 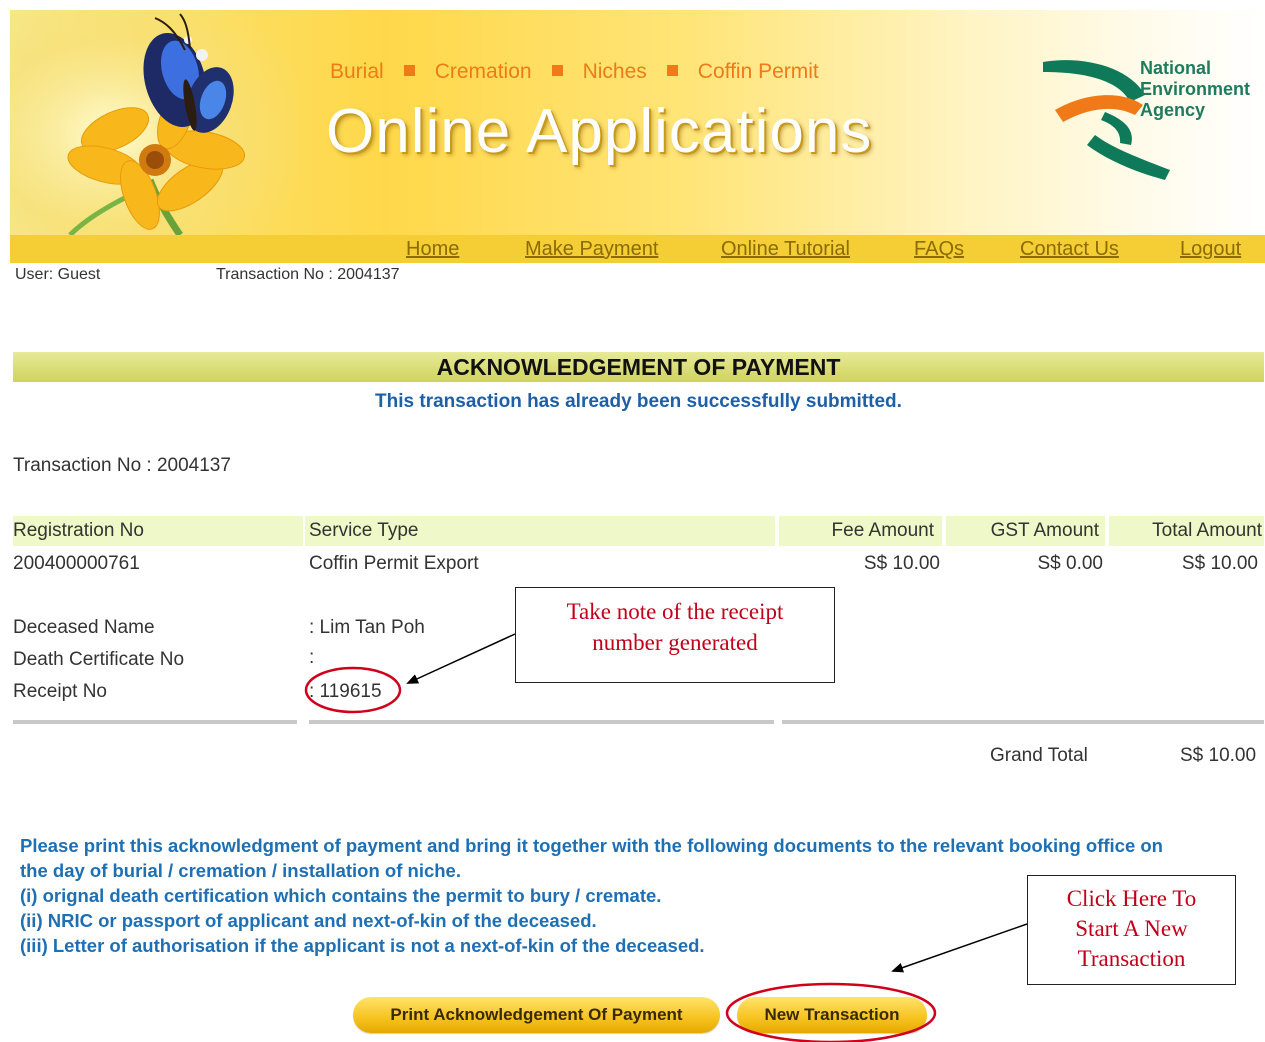 What do you see at coordinates (882, 530) in the screenshot?
I see `header-label: Fee Amount` at bounding box center [882, 530].